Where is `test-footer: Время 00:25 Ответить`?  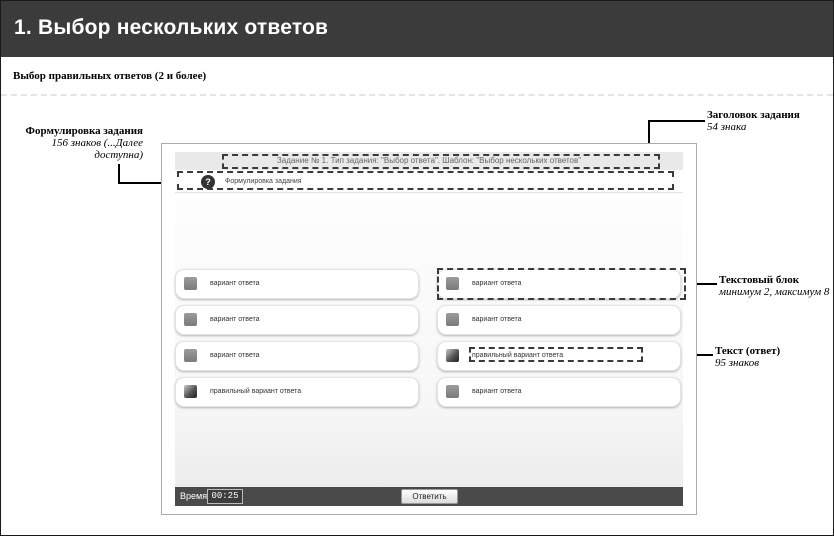
test-footer: Время 00:25 Ответить is located at coordinates (429, 496).